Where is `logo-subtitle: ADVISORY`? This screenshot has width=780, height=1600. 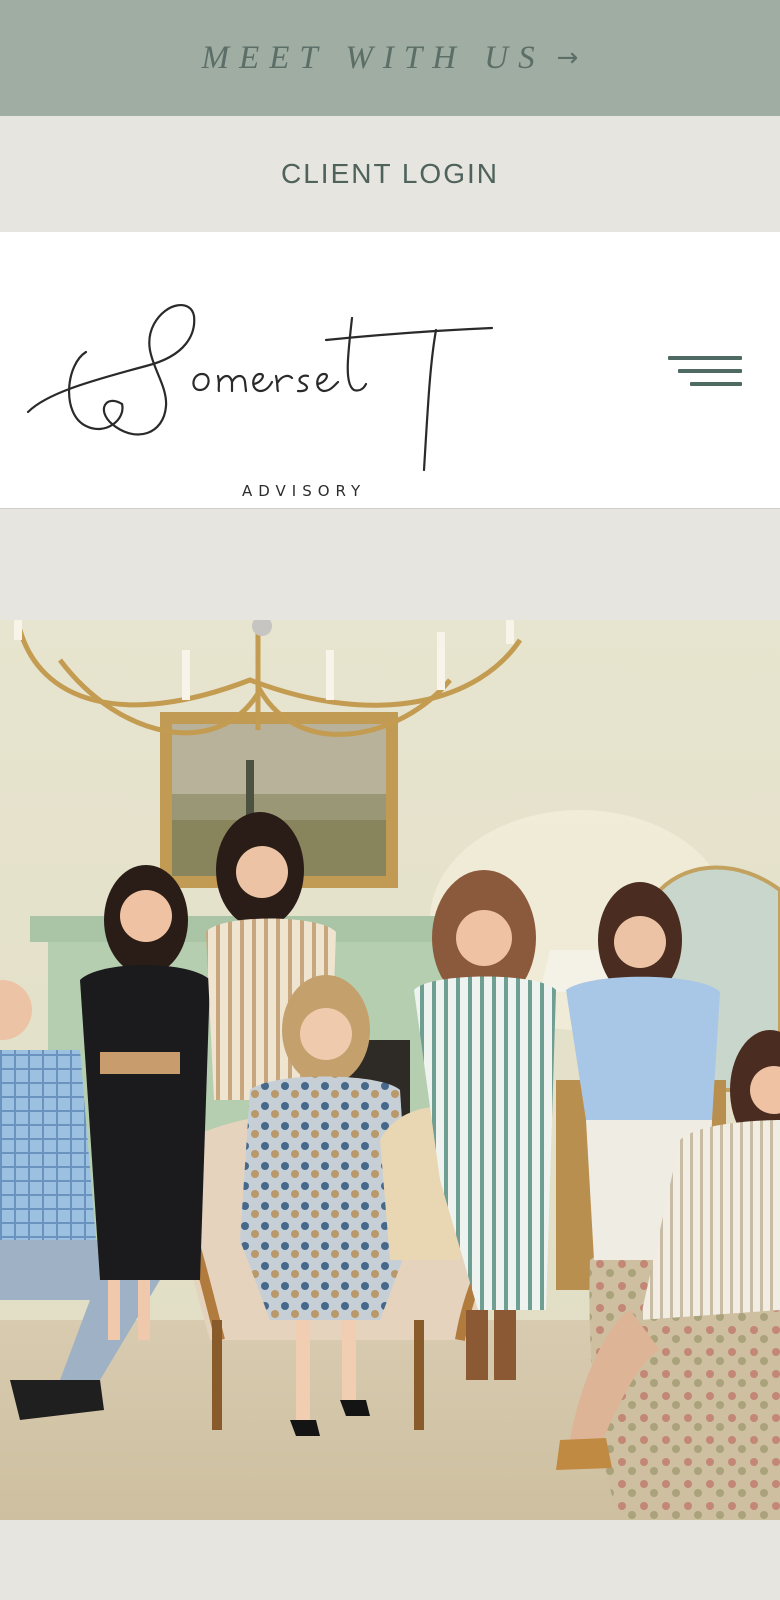
logo-subtitle: ADVISORY is located at coordinates (304, 491).